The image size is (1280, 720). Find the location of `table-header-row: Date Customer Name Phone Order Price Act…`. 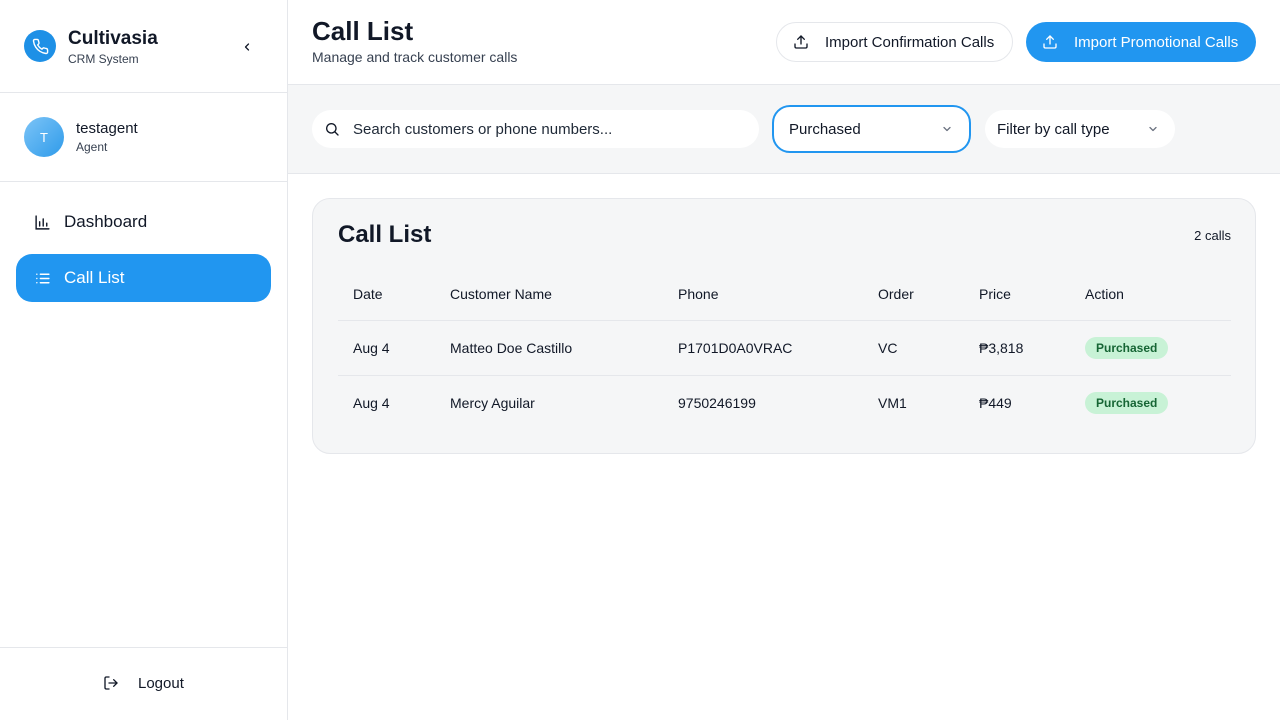

table-header-row: Date Customer Name Phone Order Price Act… is located at coordinates (784, 295).